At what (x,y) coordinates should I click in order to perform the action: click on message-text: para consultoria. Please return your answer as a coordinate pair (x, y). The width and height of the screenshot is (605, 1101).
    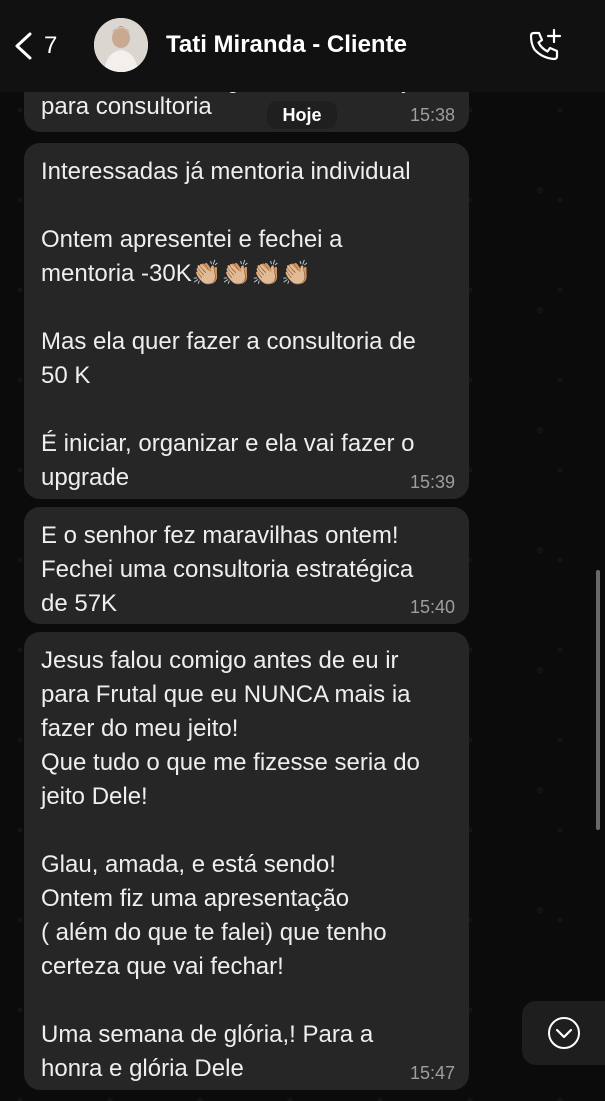
    Looking at the image, I should click on (126, 106).